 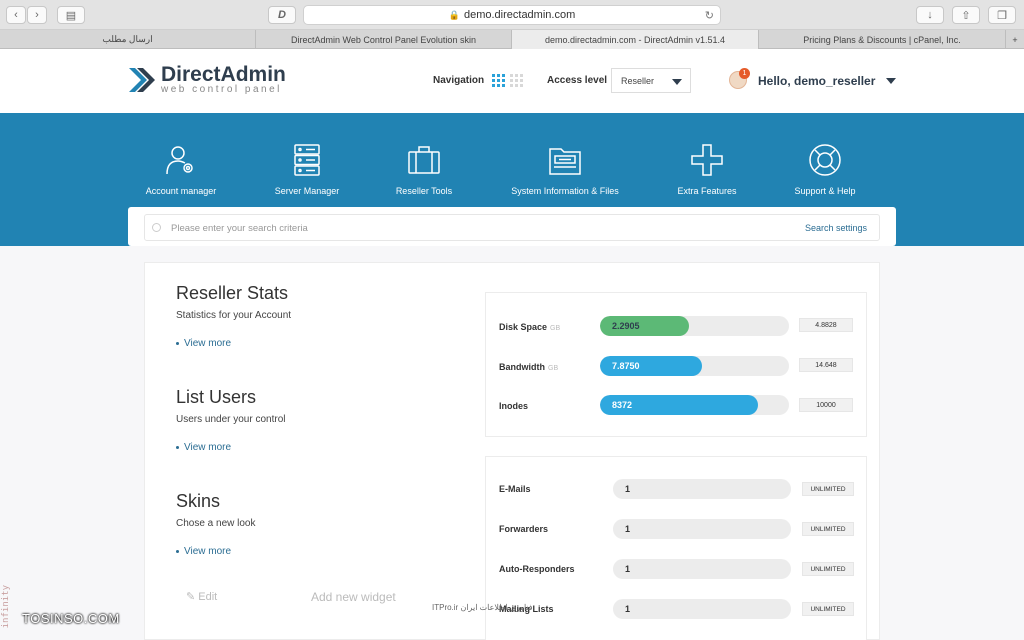 I want to click on usage-bar: 8372, so click(x=694, y=405).